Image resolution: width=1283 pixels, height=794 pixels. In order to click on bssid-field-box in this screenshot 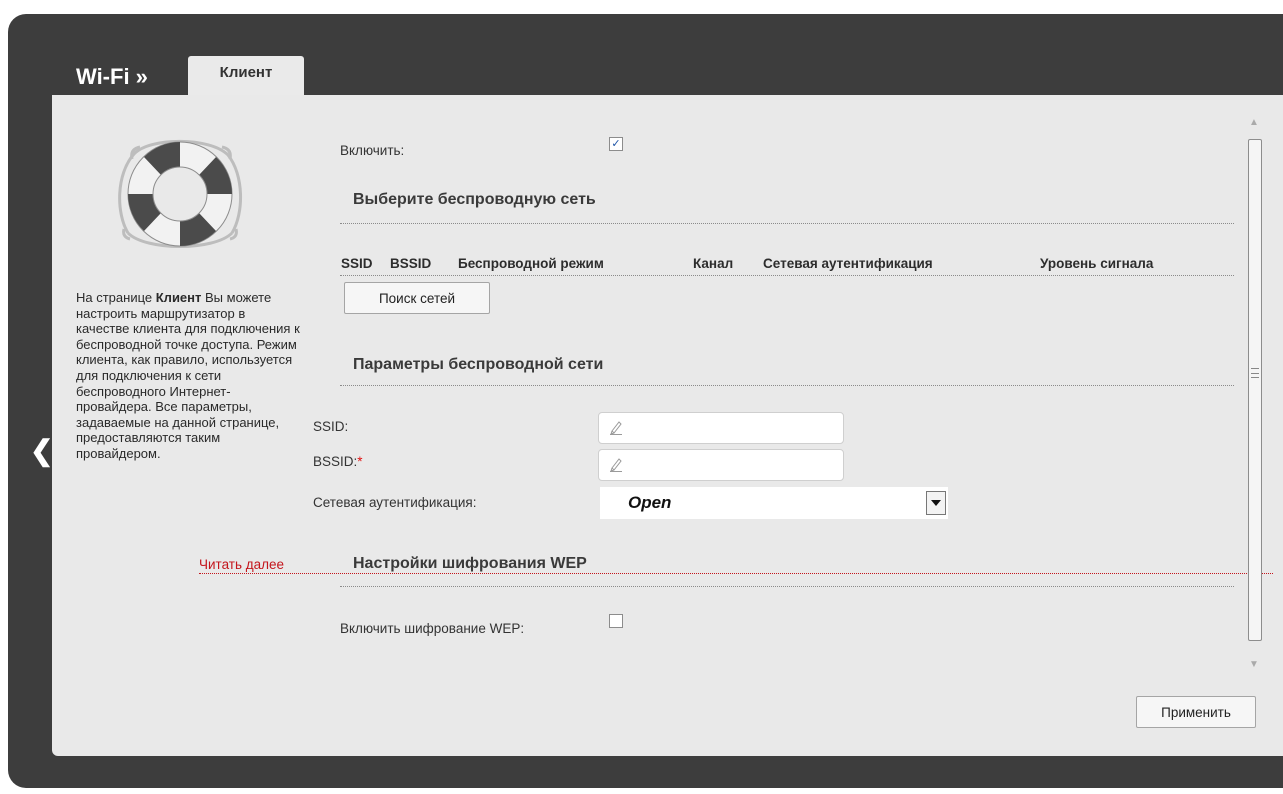, I will do `click(721, 465)`.